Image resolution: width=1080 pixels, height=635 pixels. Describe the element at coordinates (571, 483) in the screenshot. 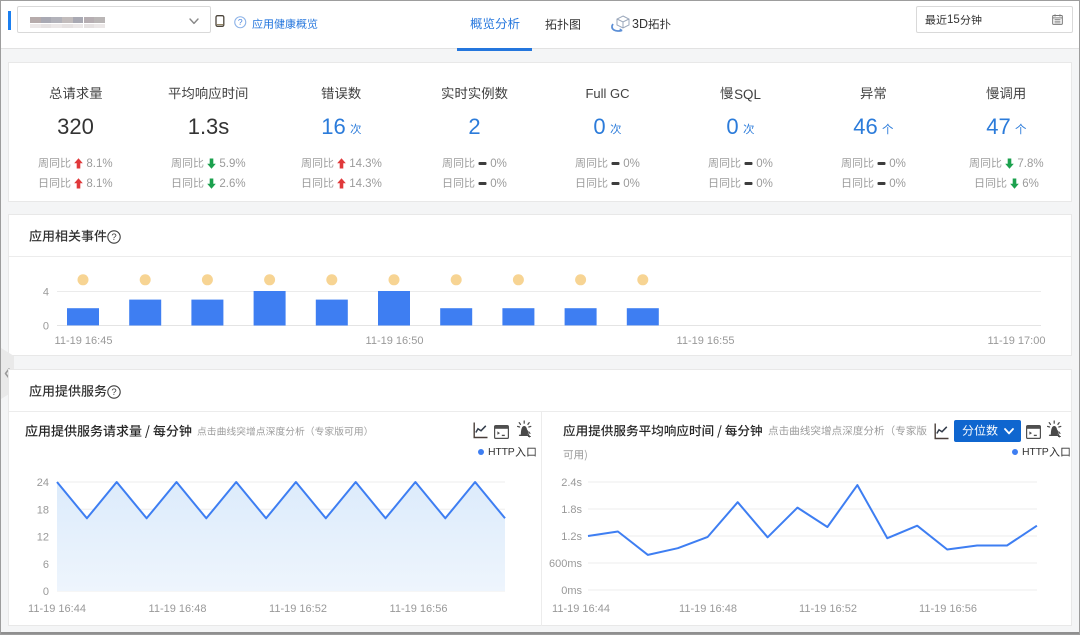

I see `svg-text: 2.4s` at that location.